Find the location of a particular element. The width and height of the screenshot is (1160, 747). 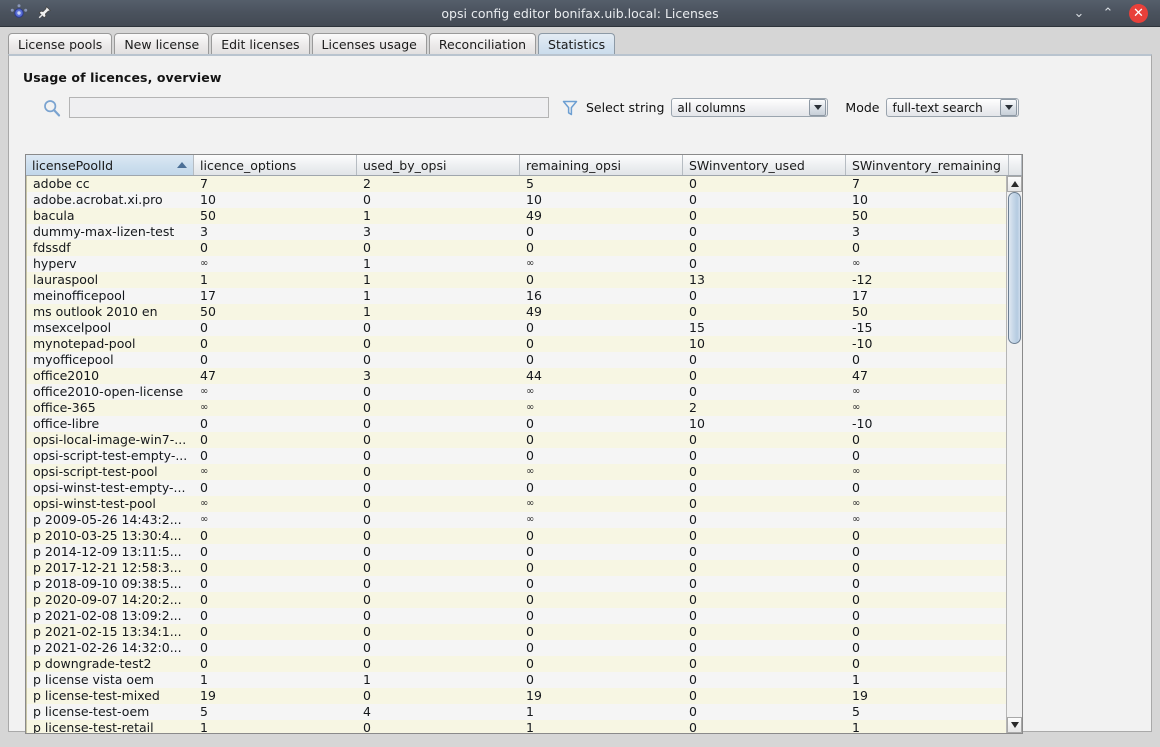

maximize-button: ⌃ is located at coordinates (1108, 13).